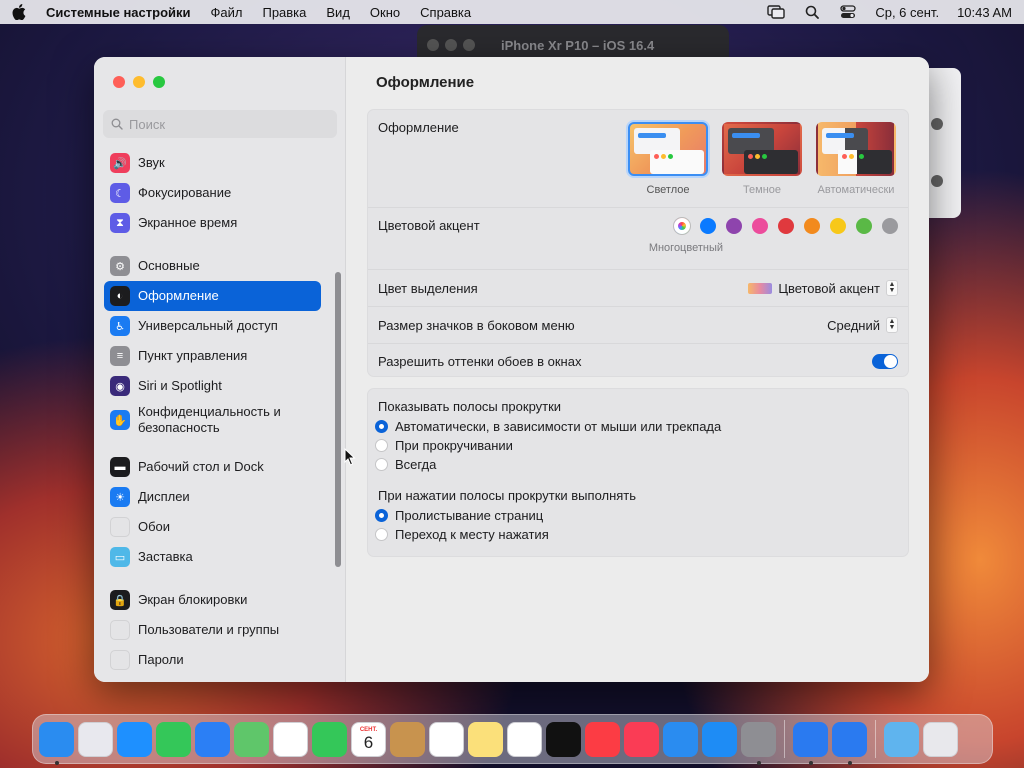 This screenshot has height=768, width=1024. I want to click on simulator-minimize-button, so click(451, 45).